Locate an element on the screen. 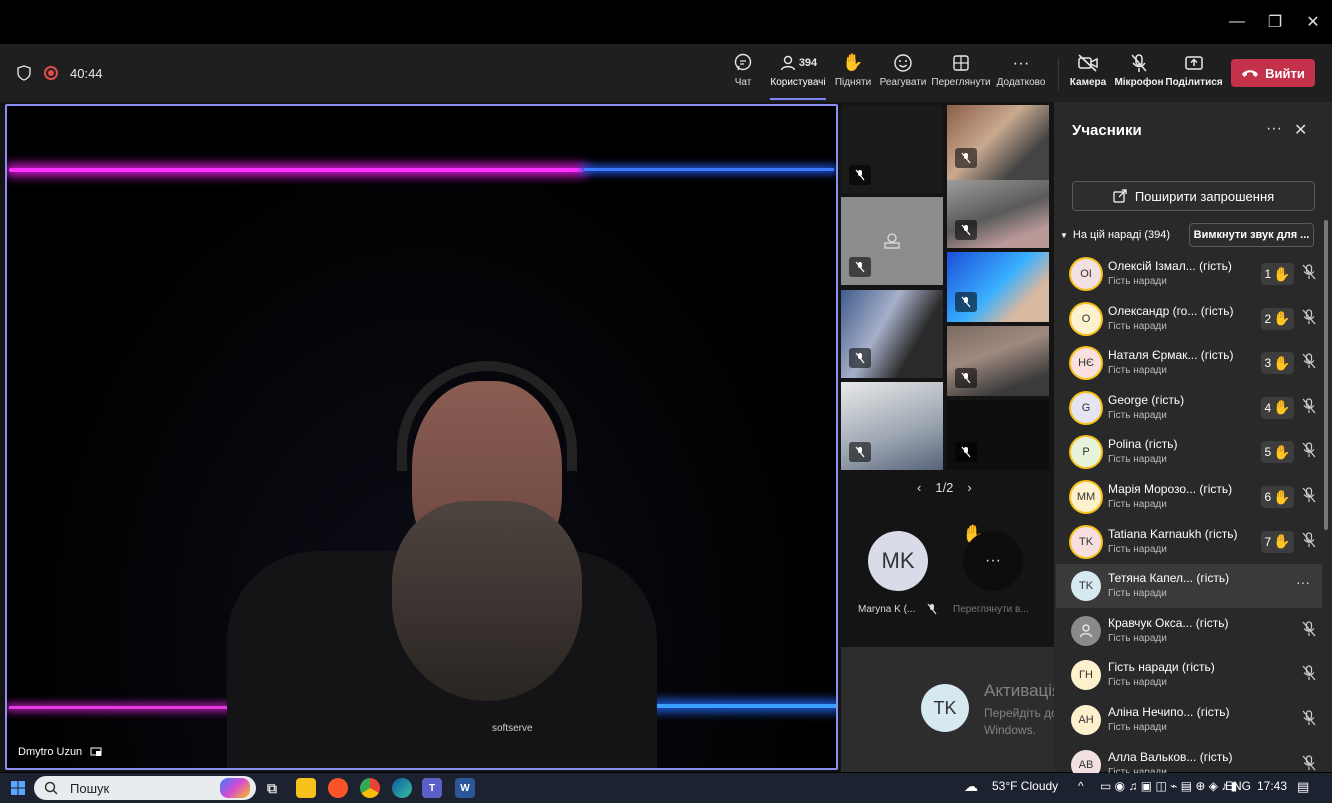 The width and height of the screenshot is (1332, 803). overflow-avatar: MK is located at coordinates (898, 561).